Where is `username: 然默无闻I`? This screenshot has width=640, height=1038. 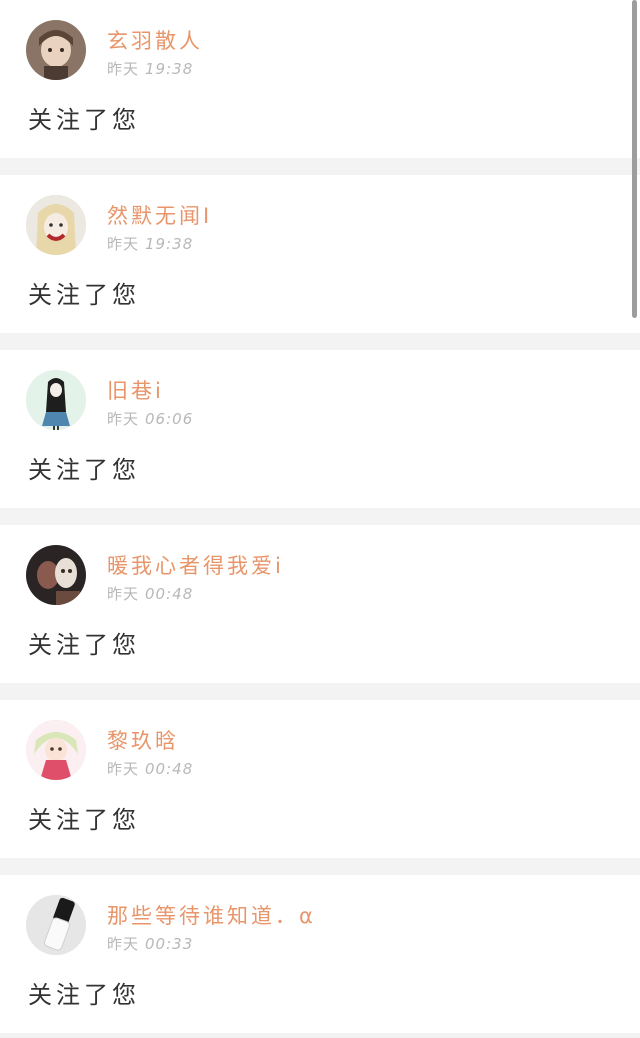
username: 然默无闻I is located at coordinates (159, 215).